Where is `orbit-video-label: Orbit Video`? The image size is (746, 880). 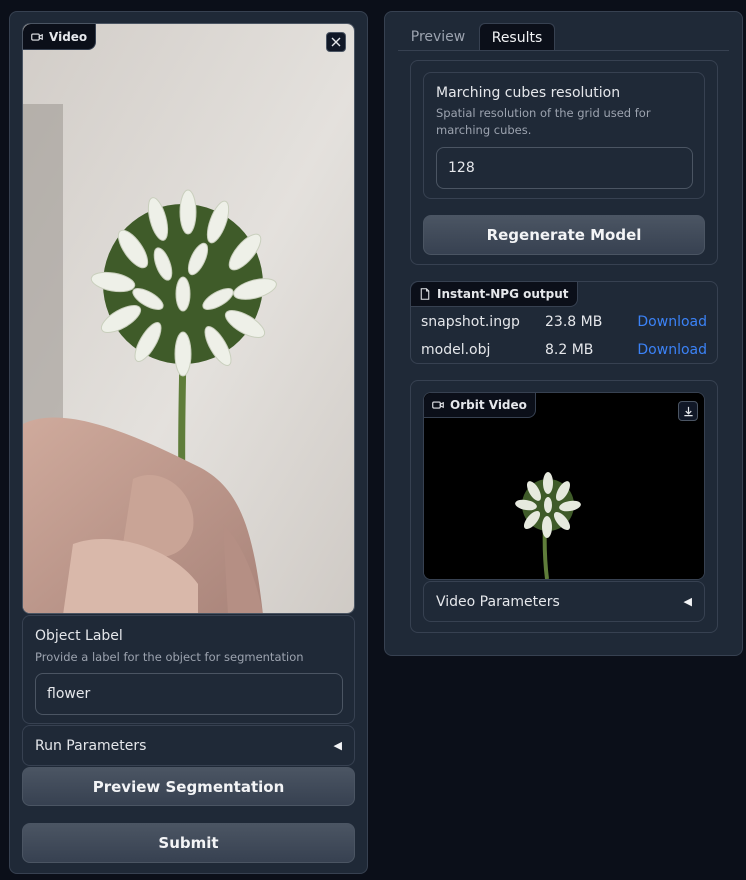
orbit-video-label: Orbit Video is located at coordinates (488, 405).